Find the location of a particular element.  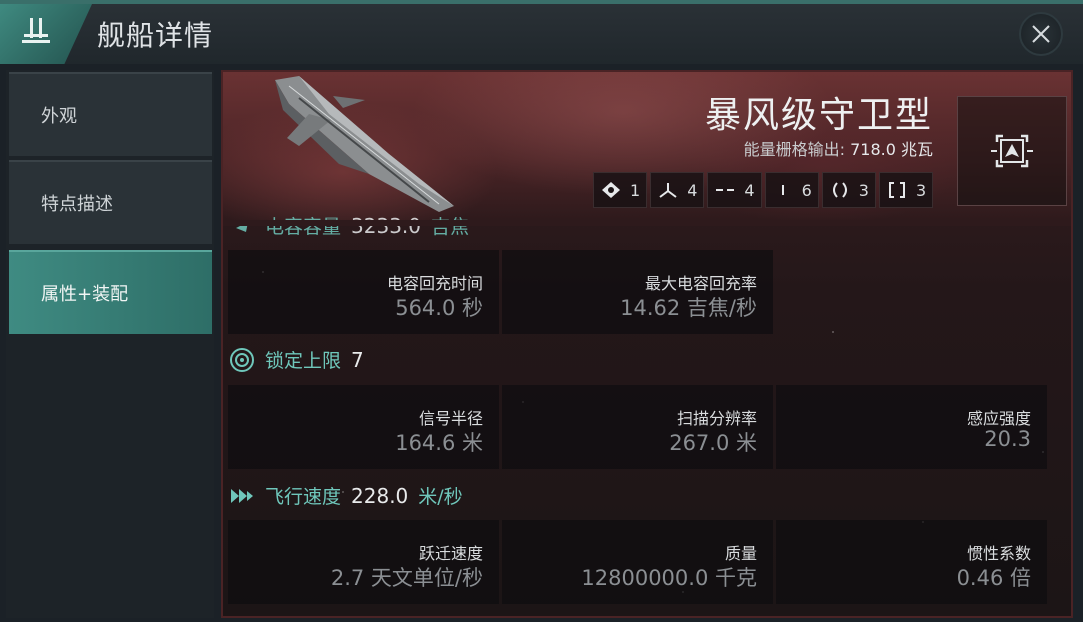

stat-cell: 跃迁速度 2.7 天文单位/秒 is located at coordinates (363, 562).